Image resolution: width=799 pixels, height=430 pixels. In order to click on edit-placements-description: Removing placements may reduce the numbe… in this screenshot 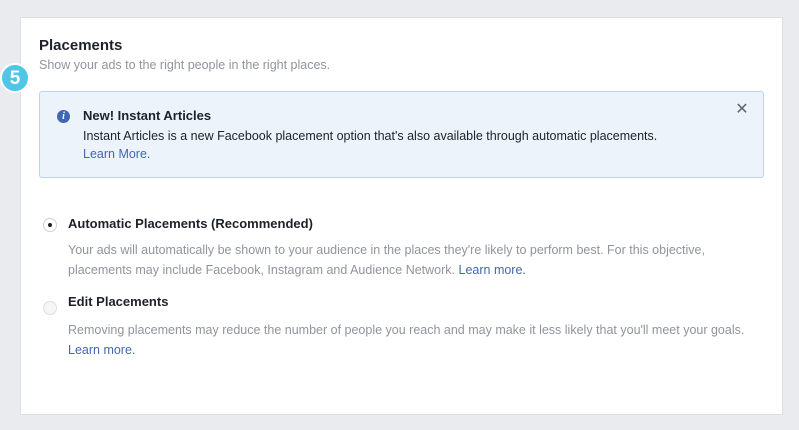, I will do `click(418, 340)`.